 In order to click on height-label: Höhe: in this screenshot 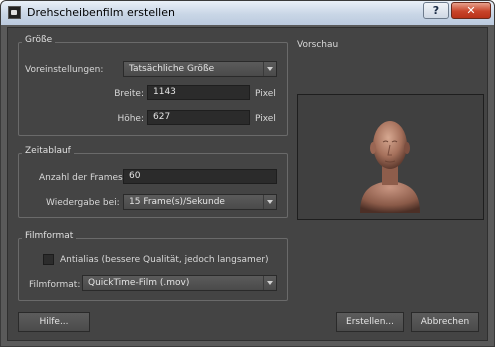, I will do `click(130, 119)`.